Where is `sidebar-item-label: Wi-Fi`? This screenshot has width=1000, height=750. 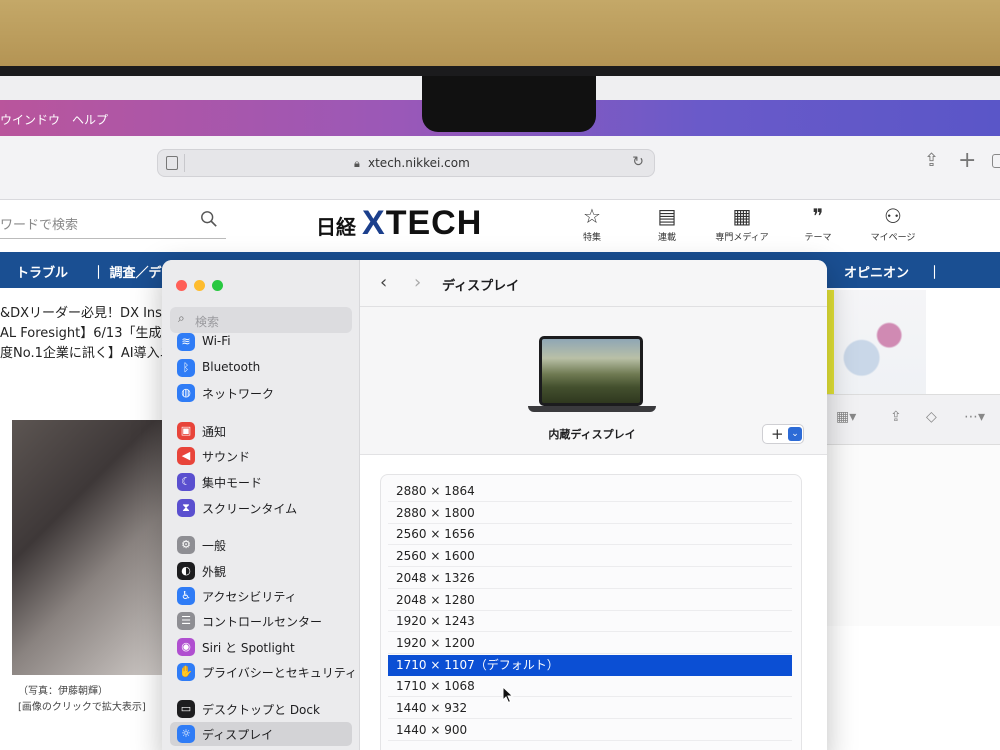
sidebar-item-label: Wi-Fi is located at coordinates (216, 341).